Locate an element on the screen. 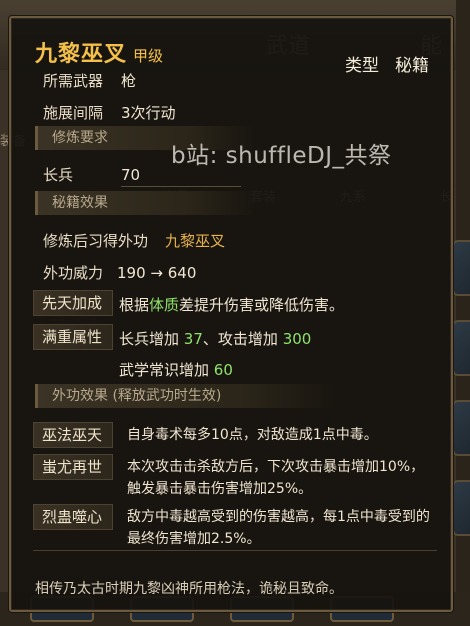 This screenshot has width=470, height=626. flavor-text: 相传乃太古时期九黎凶神所用枪法，诡秘且致命。 is located at coordinates (189, 589).